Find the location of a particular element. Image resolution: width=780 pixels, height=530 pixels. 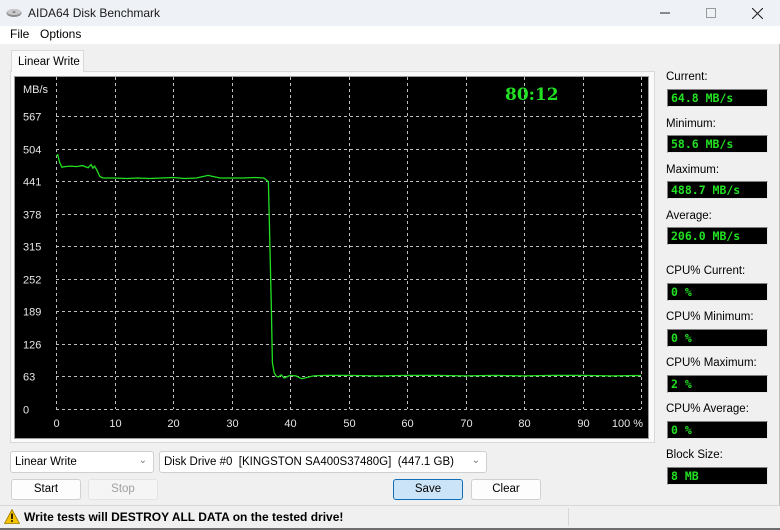

clear-button: Clear is located at coordinates (506, 489).